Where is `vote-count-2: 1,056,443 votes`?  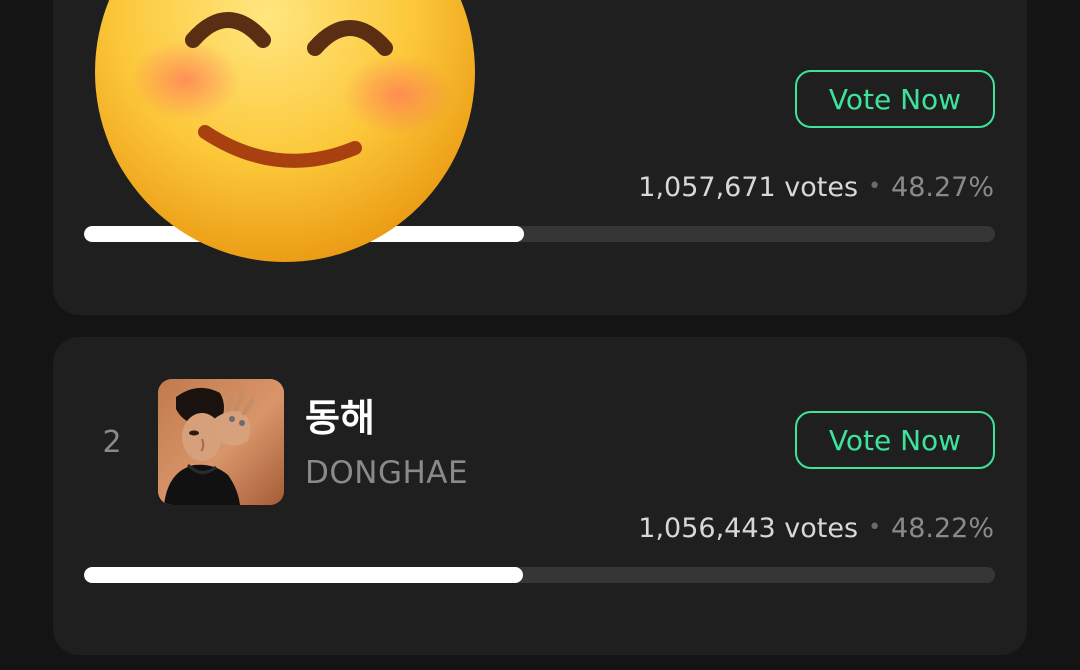
vote-count-2: 1,056,443 votes is located at coordinates (748, 528).